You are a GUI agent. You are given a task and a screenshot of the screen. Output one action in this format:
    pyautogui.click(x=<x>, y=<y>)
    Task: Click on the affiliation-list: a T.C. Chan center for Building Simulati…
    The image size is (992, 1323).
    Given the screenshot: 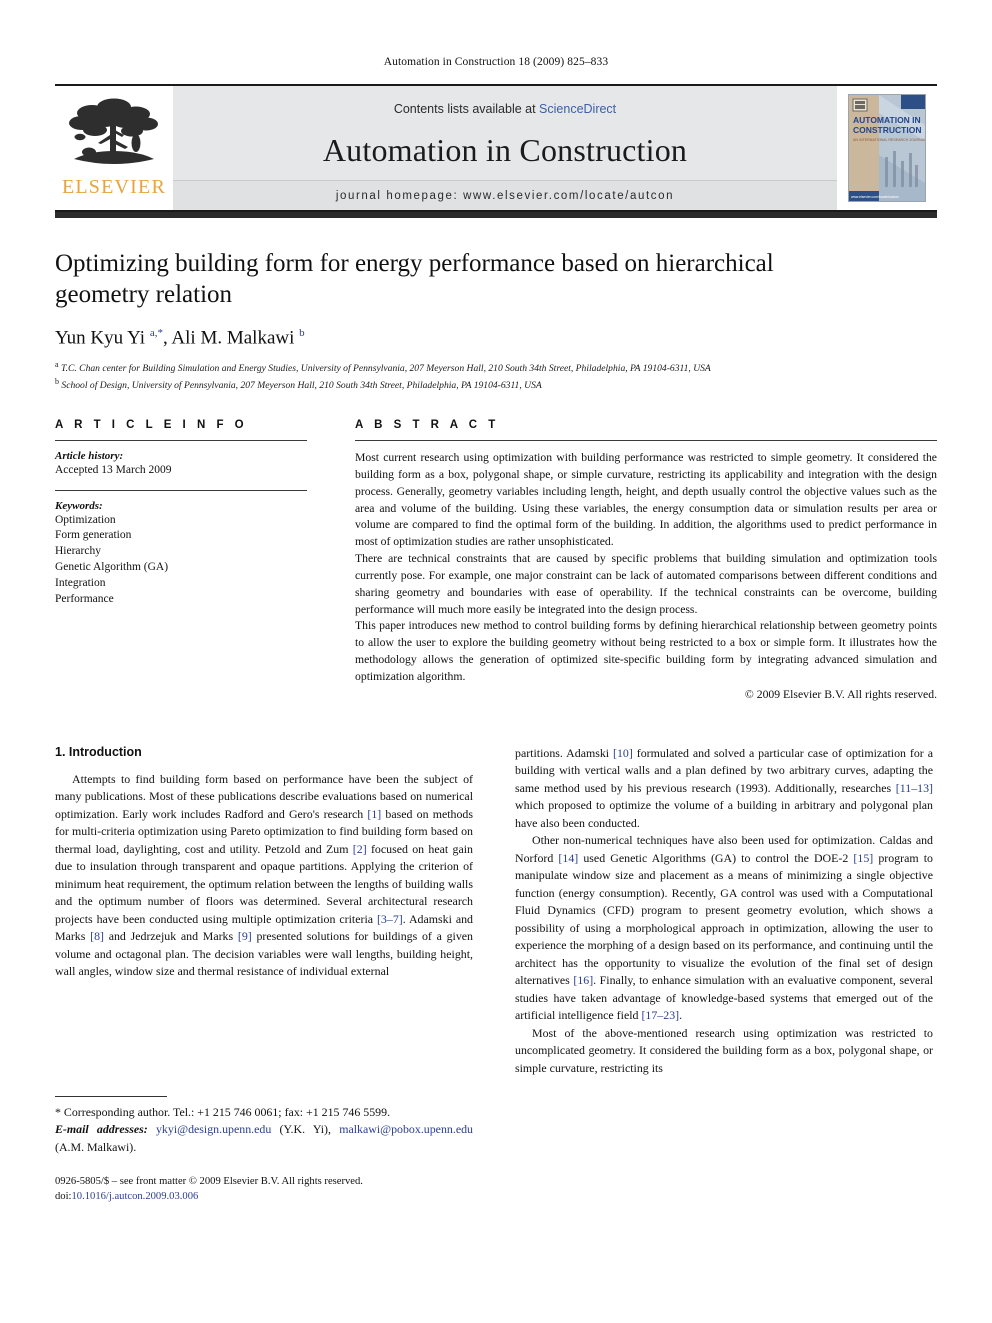 What is the action you would take?
    pyautogui.click(x=496, y=376)
    